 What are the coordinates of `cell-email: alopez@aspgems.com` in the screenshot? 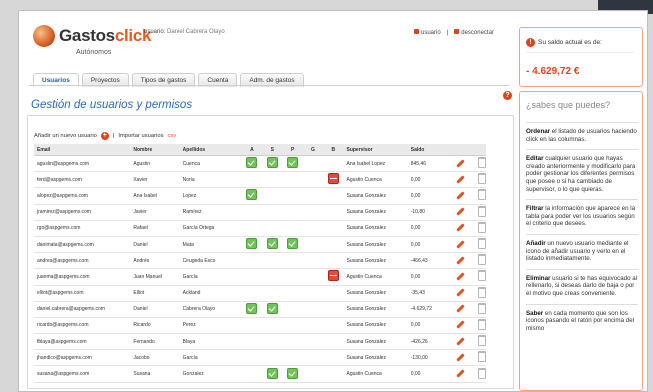 It's located at (82, 196).